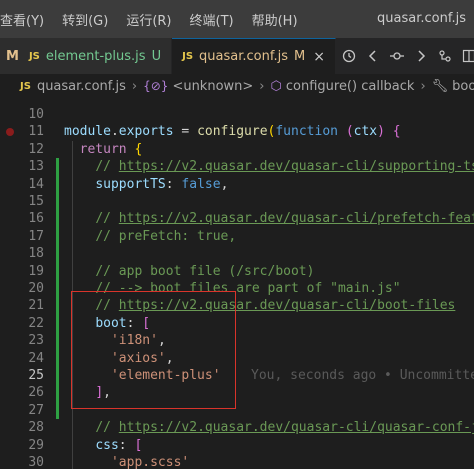  Describe the element at coordinates (350, 86) in the screenshot. I see `breadcrumb-callback: configure() callback` at that location.